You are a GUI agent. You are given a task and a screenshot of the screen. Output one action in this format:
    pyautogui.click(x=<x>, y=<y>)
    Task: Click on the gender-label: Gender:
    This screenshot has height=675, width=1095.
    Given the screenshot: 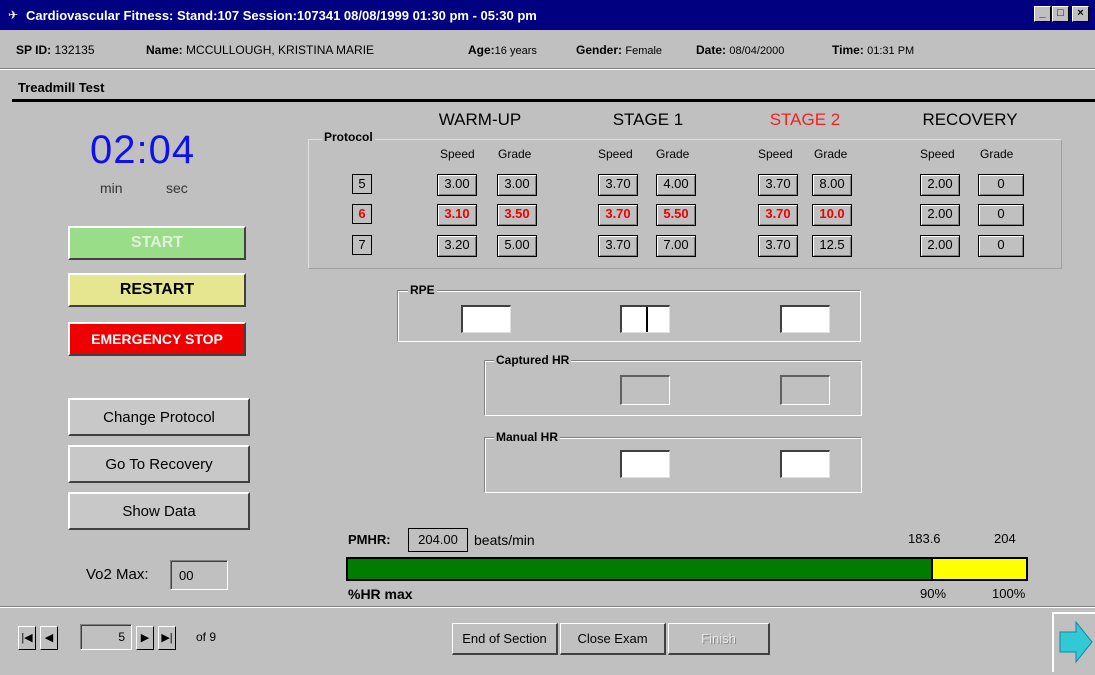 What is the action you would take?
    pyautogui.click(x=599, y=50)
    